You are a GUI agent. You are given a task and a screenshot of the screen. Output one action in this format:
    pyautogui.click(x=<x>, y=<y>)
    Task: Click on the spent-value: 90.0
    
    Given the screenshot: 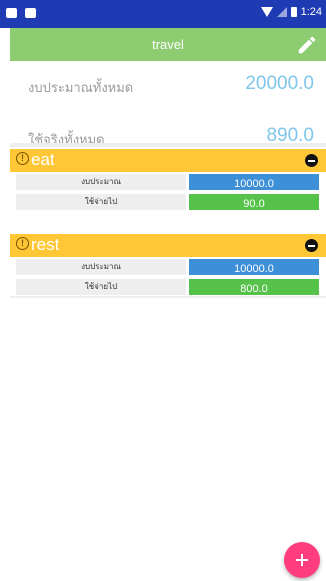 What is the action you would take?
    pyautogui.click(x=254, y=202)
    